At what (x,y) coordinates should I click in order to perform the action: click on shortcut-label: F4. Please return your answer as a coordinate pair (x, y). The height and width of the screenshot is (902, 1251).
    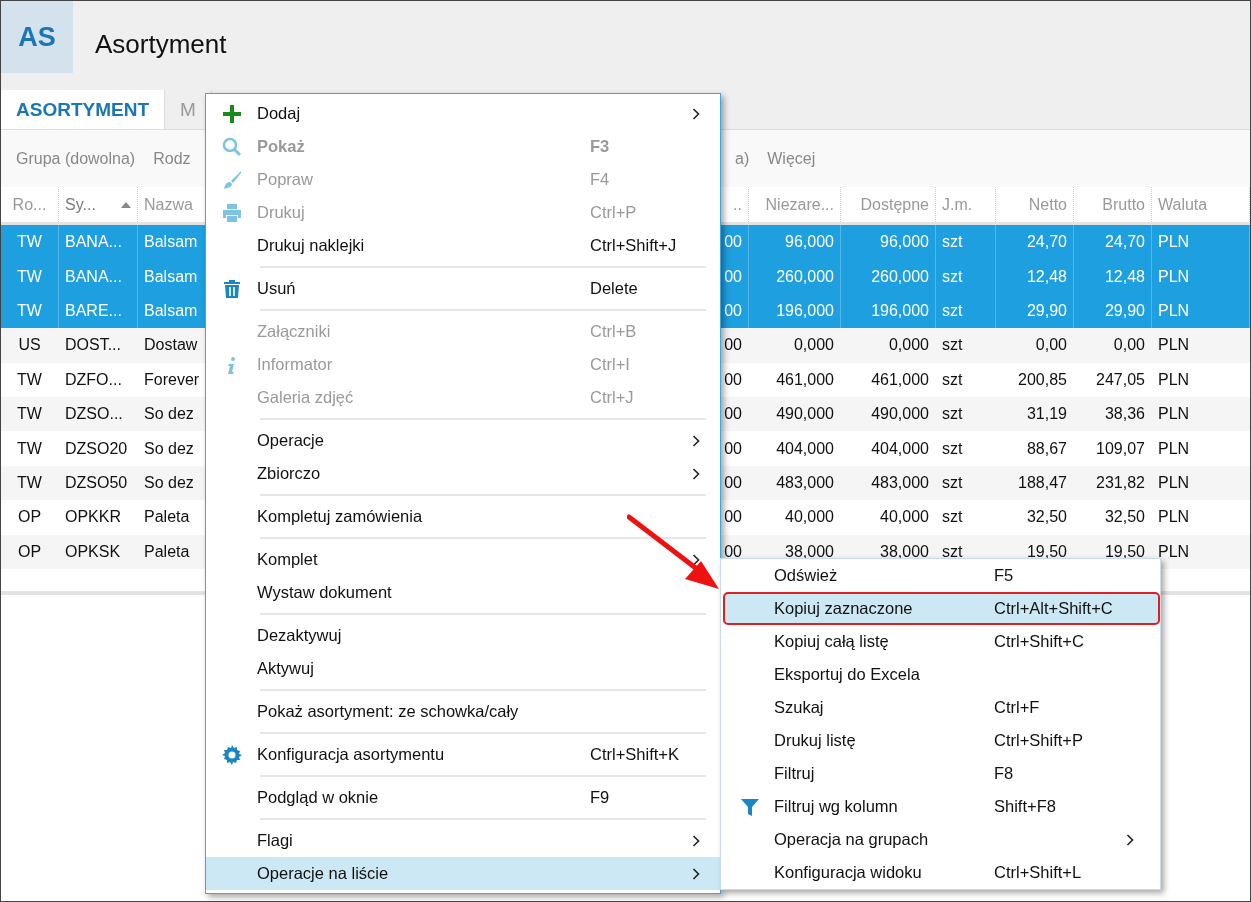
    Looking at the image, I should click on (600, 179).